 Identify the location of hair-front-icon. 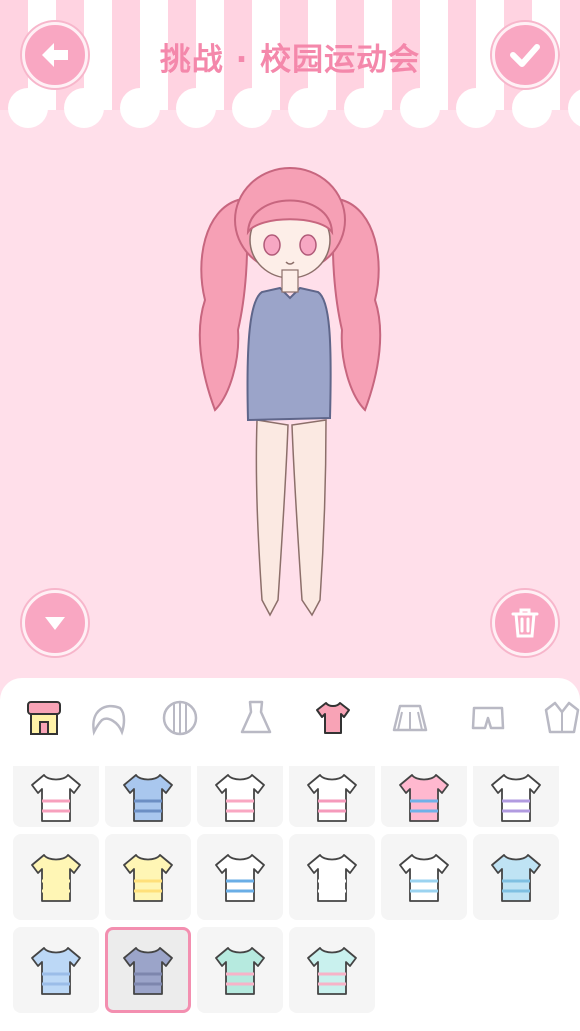
(109, 720).